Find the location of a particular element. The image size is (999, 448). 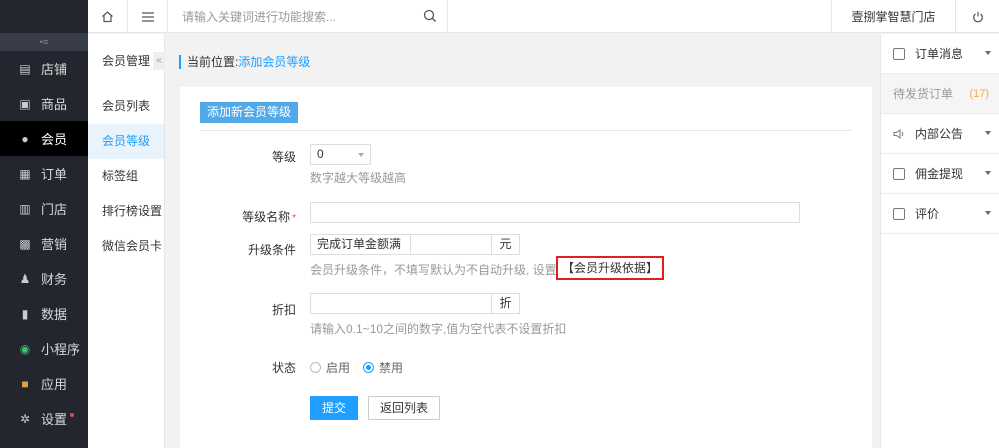

sidebar-item-label: 数据 is located at coordinates (54, 314).